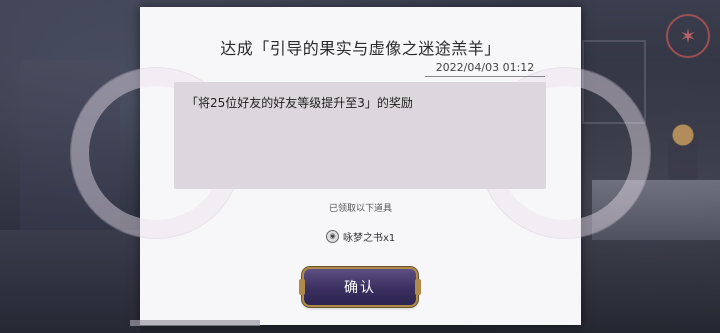 The width and height of the screenshot is (720, 333). I want to click on background-character, so click(683, 150).